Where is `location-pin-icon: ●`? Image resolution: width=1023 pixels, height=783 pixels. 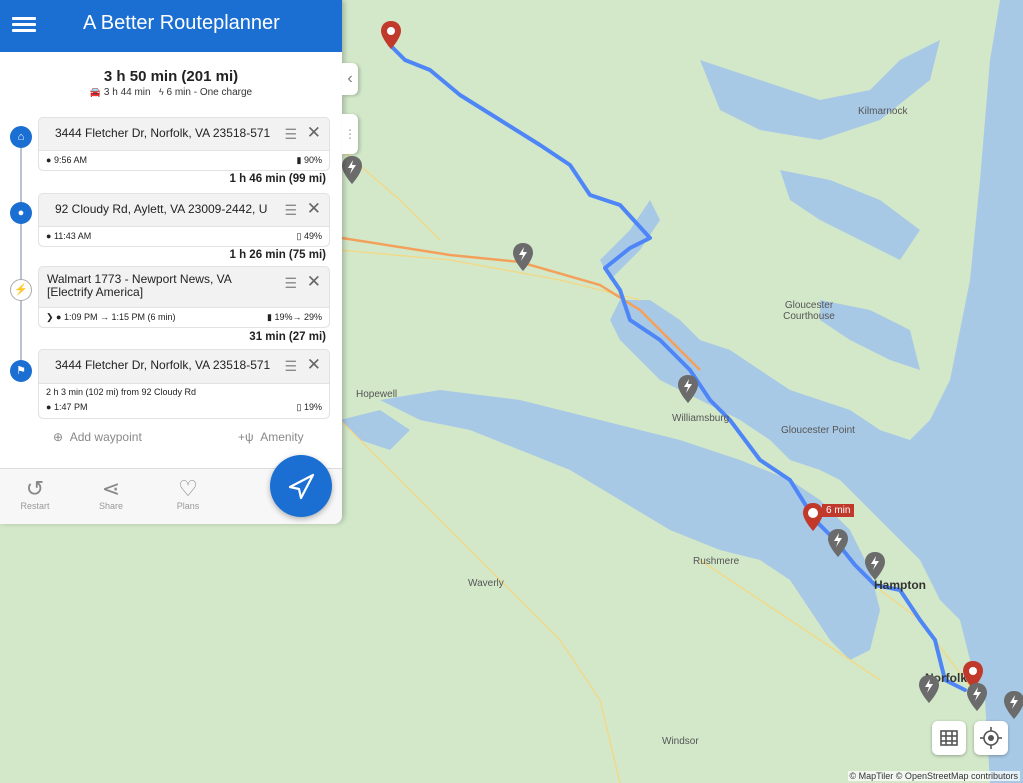 location-pin-icon: ● is located at coordinates (21, 213).